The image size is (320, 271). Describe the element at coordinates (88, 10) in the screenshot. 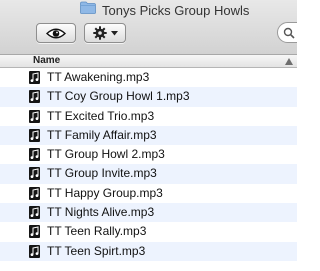

I see `folder-icon` at that location.